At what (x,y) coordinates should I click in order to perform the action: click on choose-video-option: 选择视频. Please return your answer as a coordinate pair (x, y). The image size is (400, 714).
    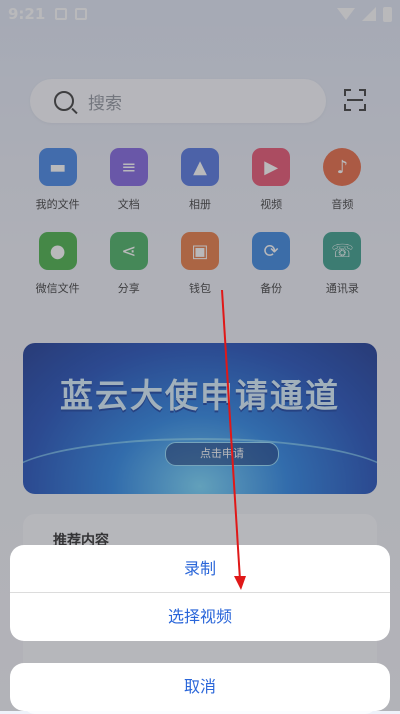
    Looking at the image, I should click on (200, 616).